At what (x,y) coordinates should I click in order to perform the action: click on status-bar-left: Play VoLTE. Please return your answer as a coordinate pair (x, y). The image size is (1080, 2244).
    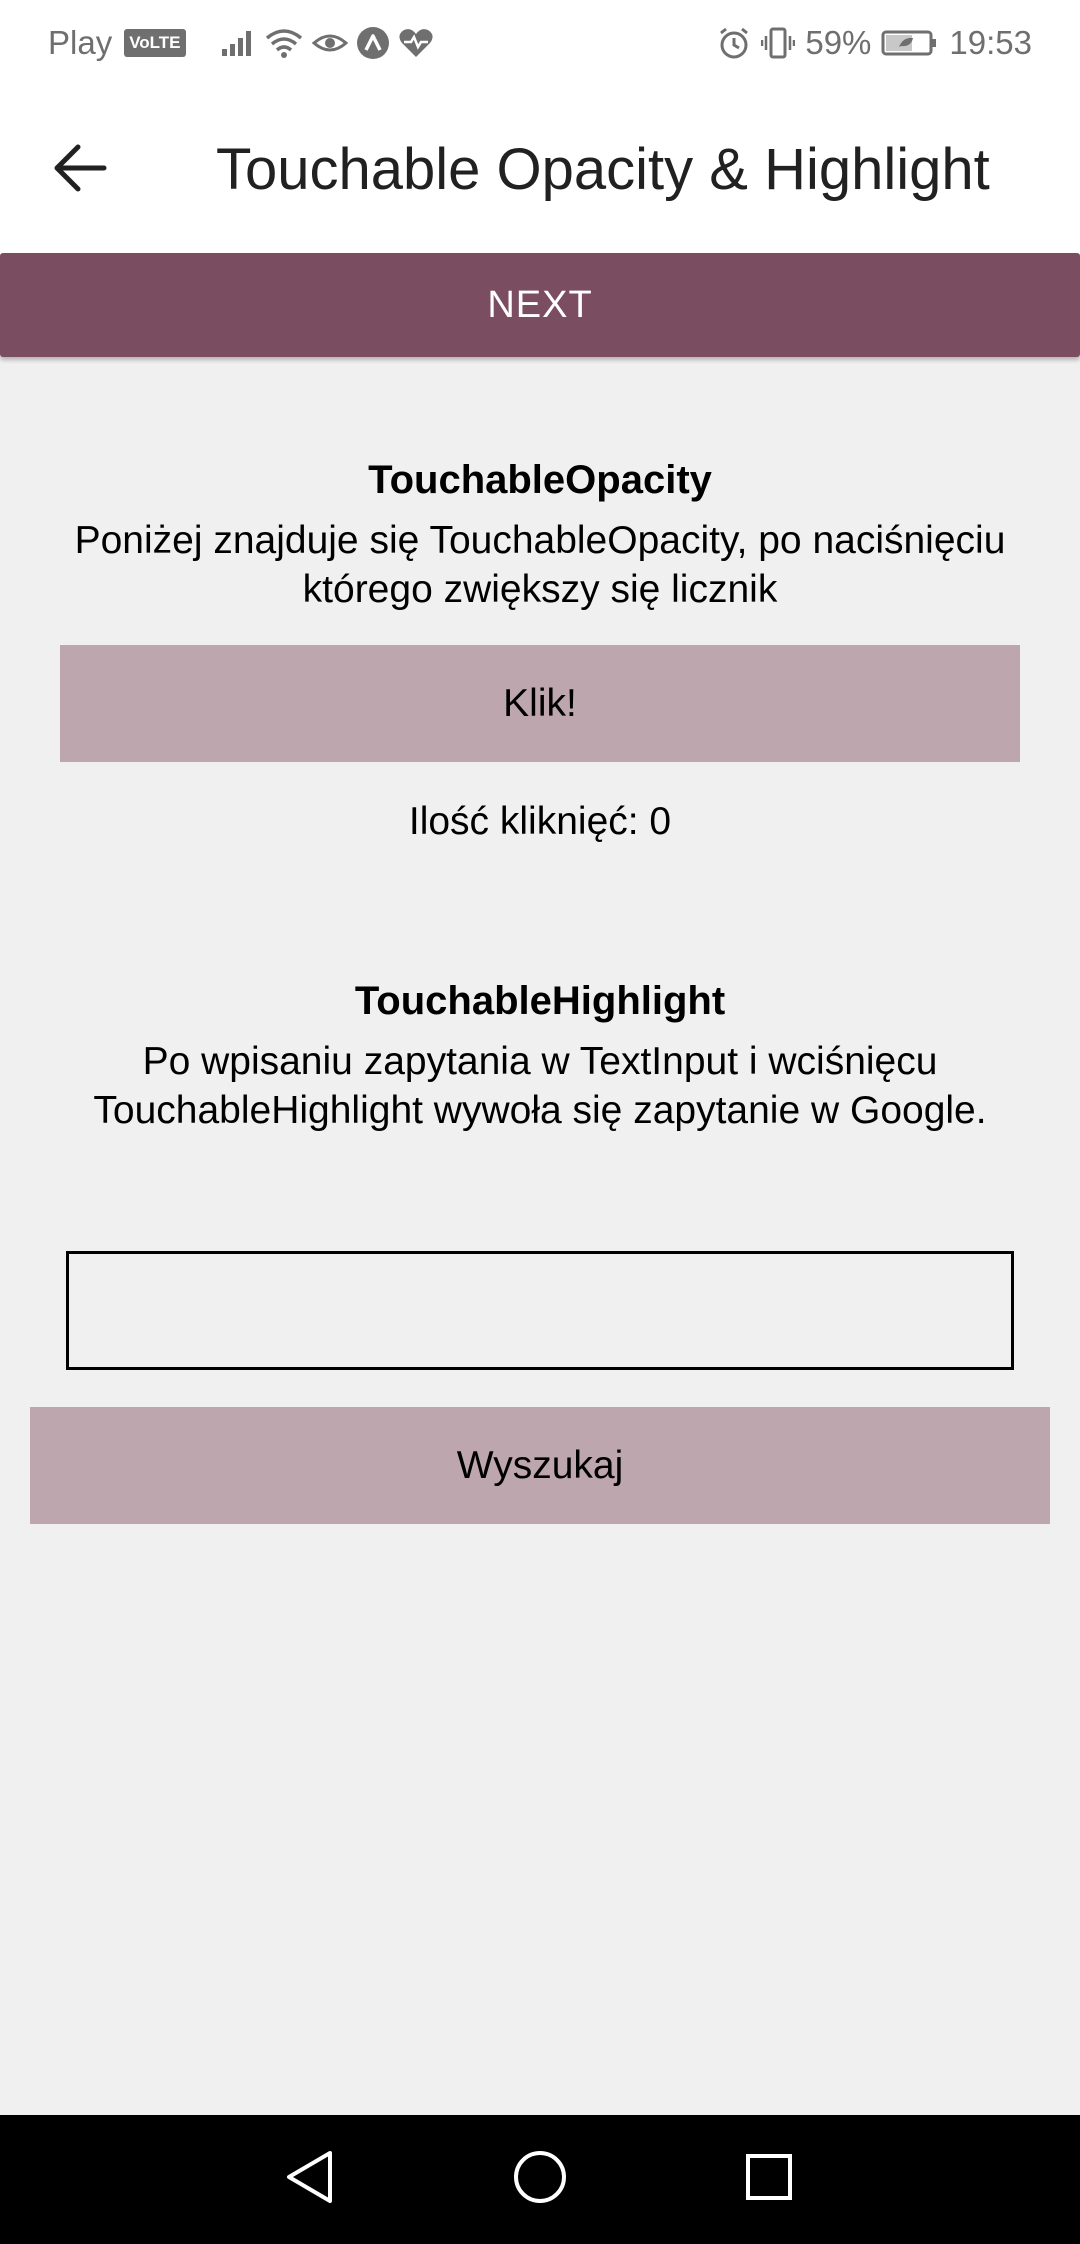
    Looking at the image, I should click on (241, 43).